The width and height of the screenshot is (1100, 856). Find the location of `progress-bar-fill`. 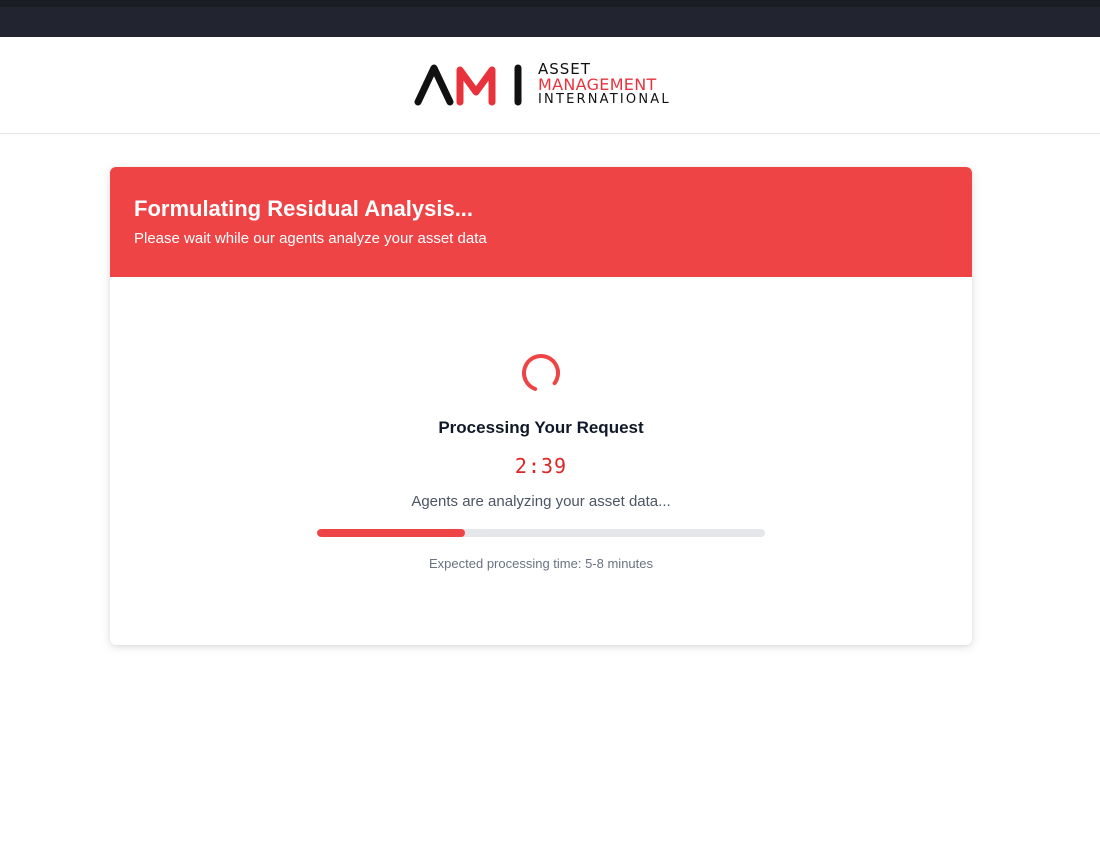

progress-bar-fill is located at coordinates (391, 533).